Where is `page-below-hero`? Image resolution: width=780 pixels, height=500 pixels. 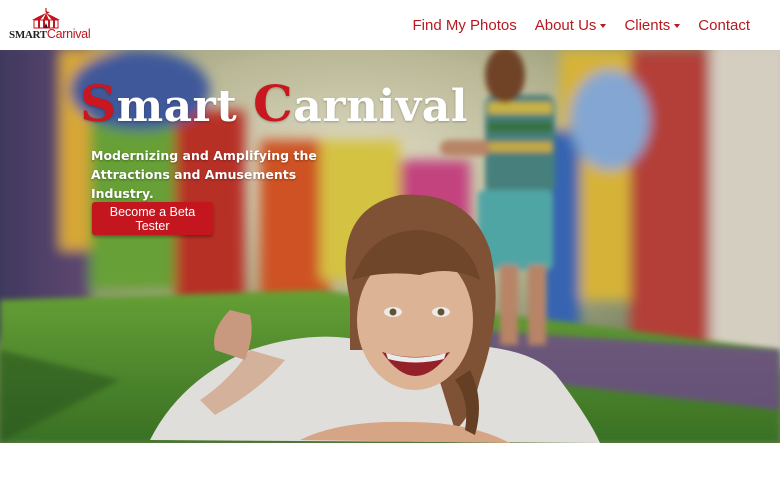 page-below-hero is located at coordinates (390, 471).